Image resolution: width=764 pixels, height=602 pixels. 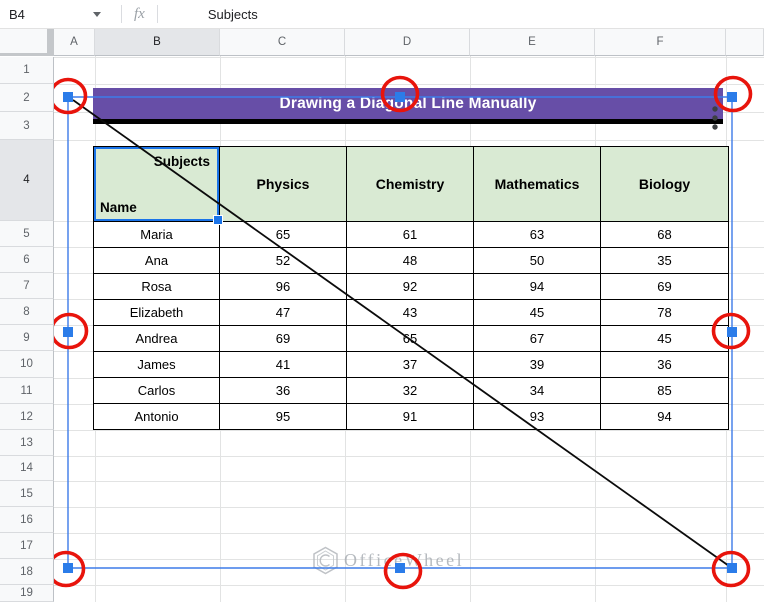 I want to click on table-header-cell: Physics, so click(x=283, y=184).